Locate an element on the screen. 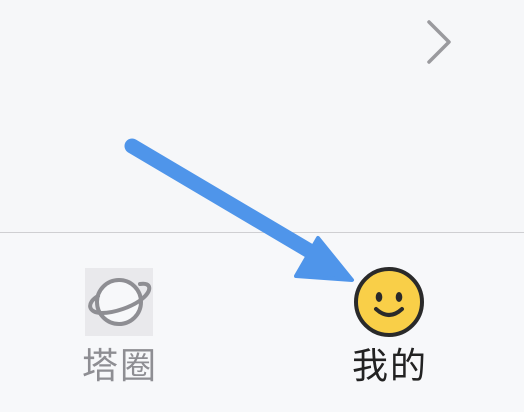  tab-mine-label: 我的 is located at coordinates (389, 366).